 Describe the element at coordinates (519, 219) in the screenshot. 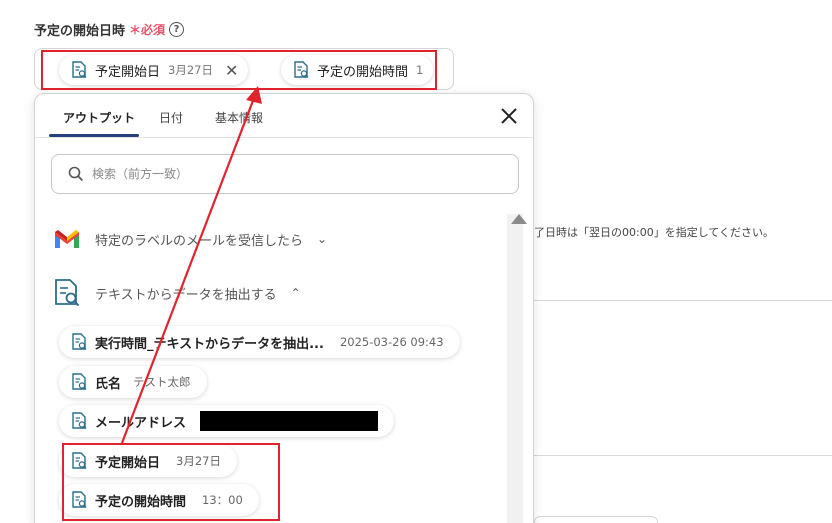

I see `scroll-up-arrow-icon` at that location.